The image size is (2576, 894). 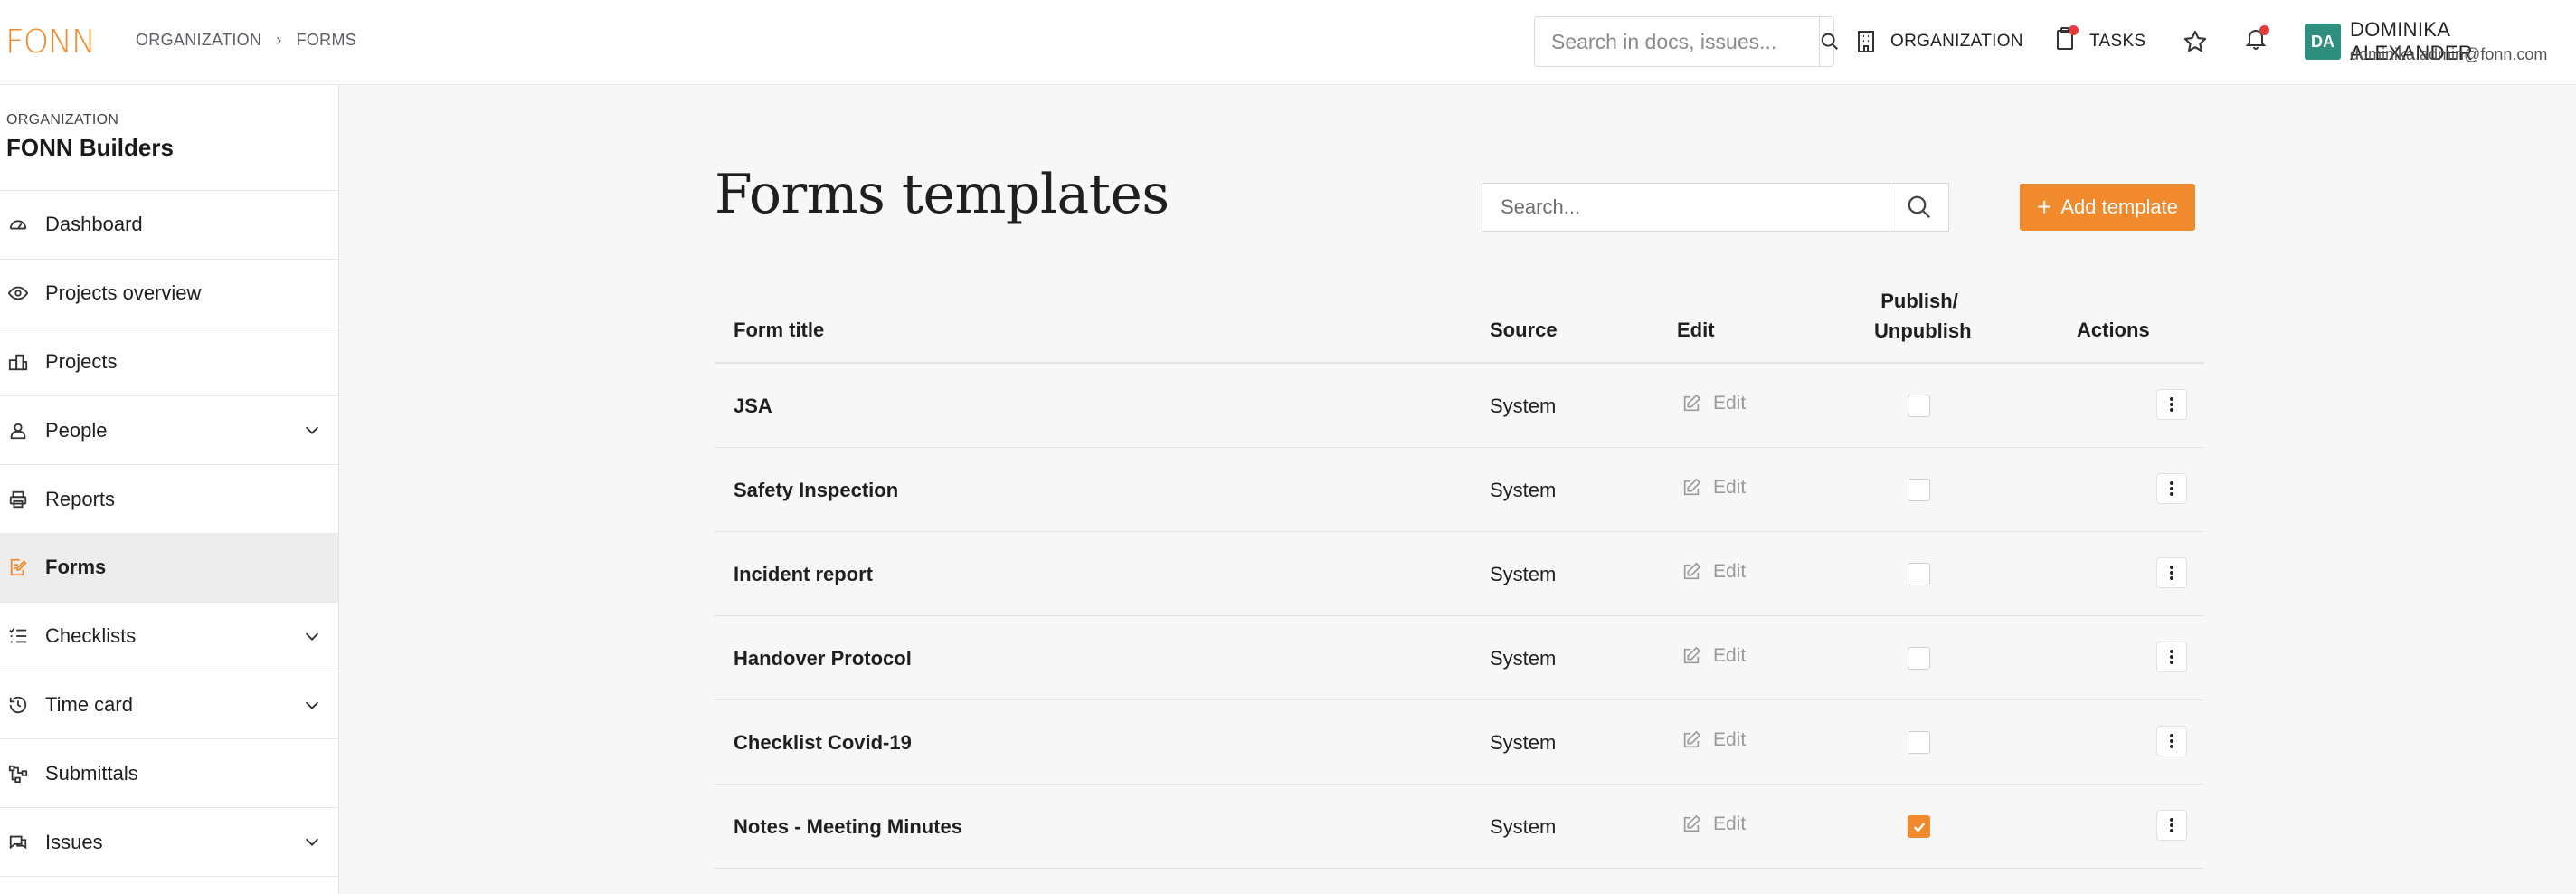 What do you see at coordinates (1459, 406) in the screenshot?
I see `table-row: JSA System Edit` at bounding box center [1459, 406].